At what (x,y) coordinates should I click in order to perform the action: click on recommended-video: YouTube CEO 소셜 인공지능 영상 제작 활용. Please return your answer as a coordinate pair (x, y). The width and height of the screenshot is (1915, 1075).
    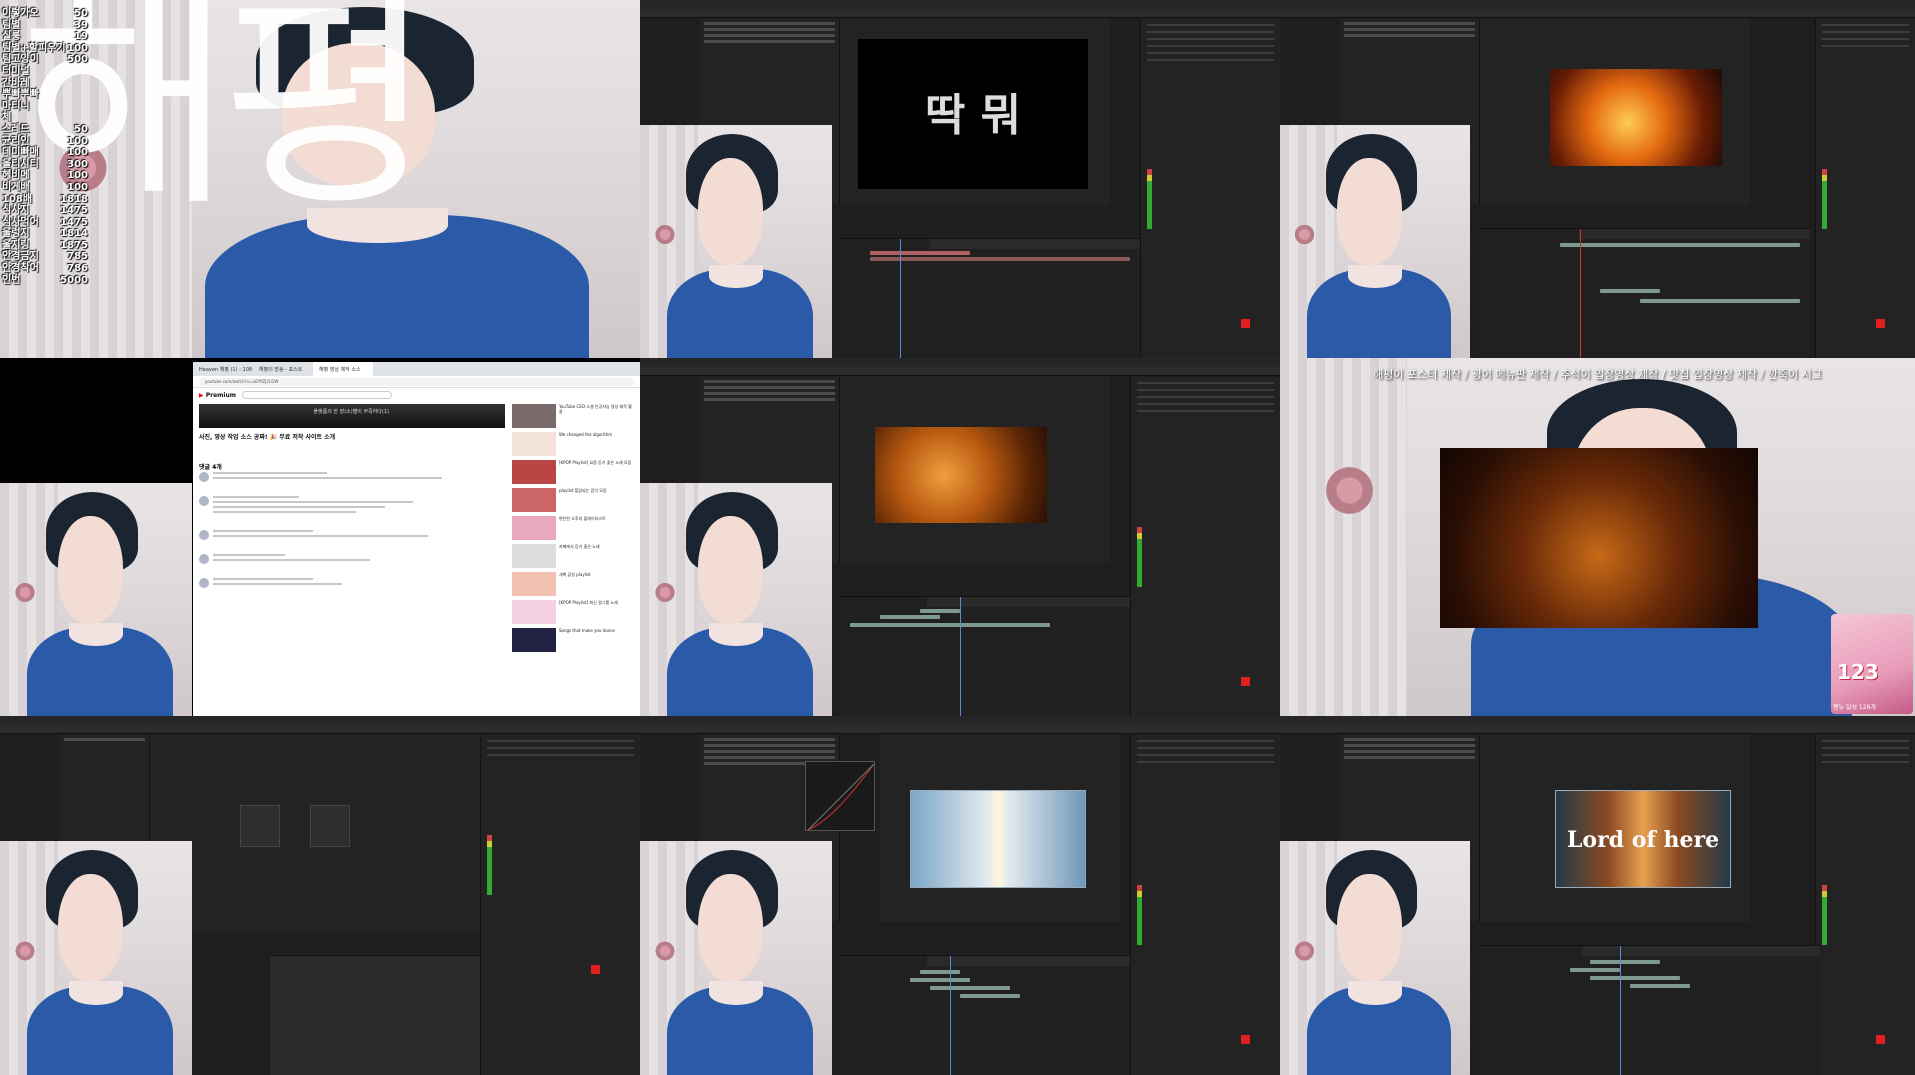
    Looking at the image, I should click on (573, 416).